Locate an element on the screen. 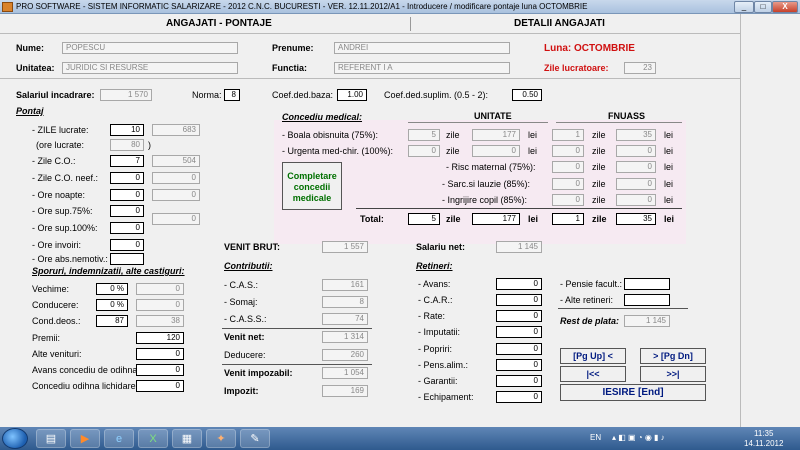 This screenshot has height=450, width=800. risc-maternal-label: - Risc maternal (75%): is located at coordinates (491, 167).